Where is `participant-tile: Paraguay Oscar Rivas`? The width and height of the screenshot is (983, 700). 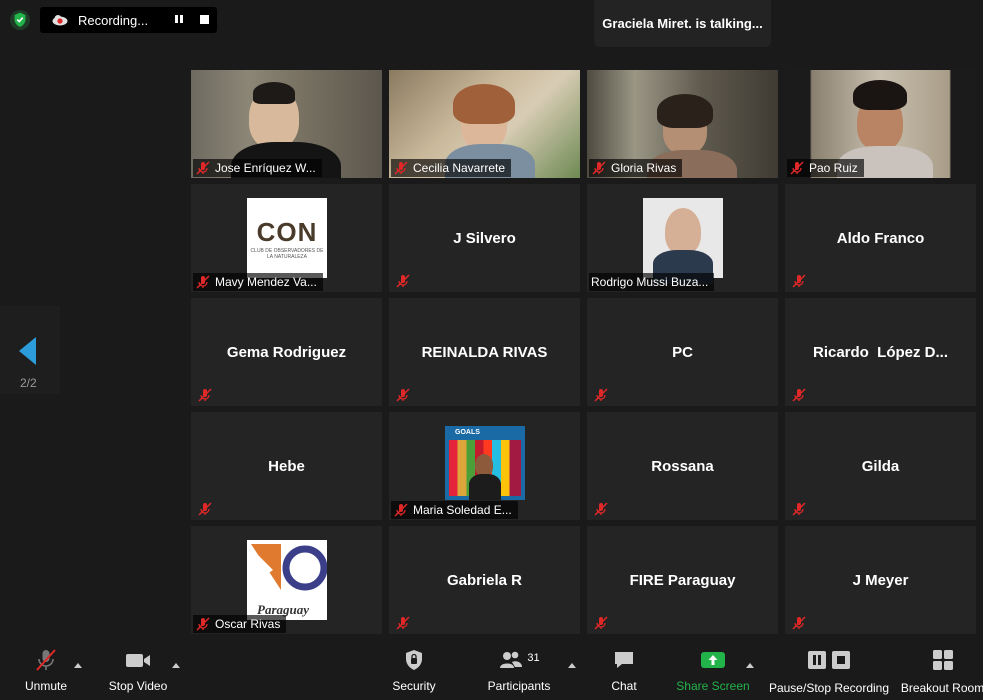 participant-tile: Paraguay Oscar Rivas is located at coordinates (286, 580).